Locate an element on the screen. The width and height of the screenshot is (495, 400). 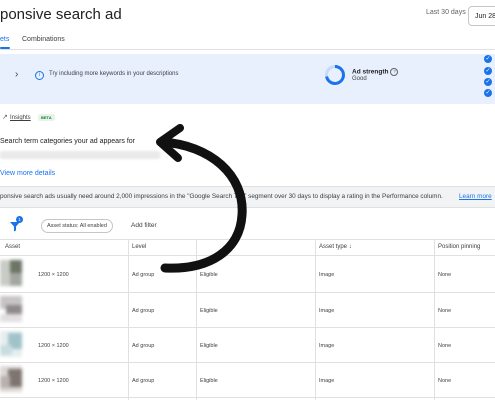
date-picker-button: Jun 28 is located at coordinates (481, 16).